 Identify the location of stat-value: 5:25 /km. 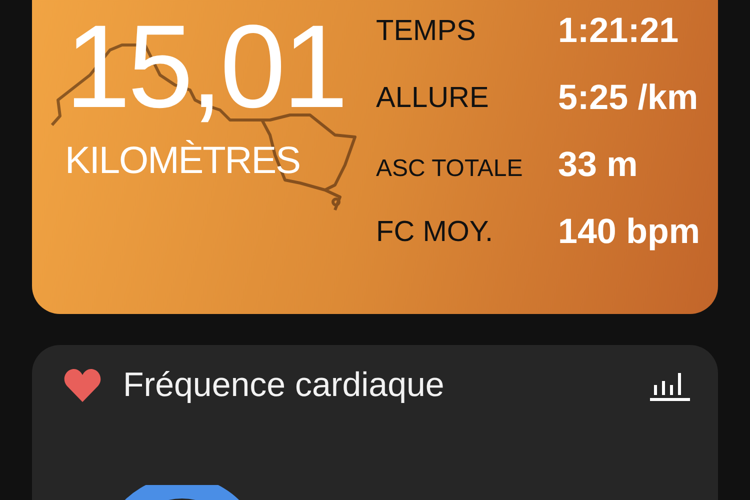
(629, 98).